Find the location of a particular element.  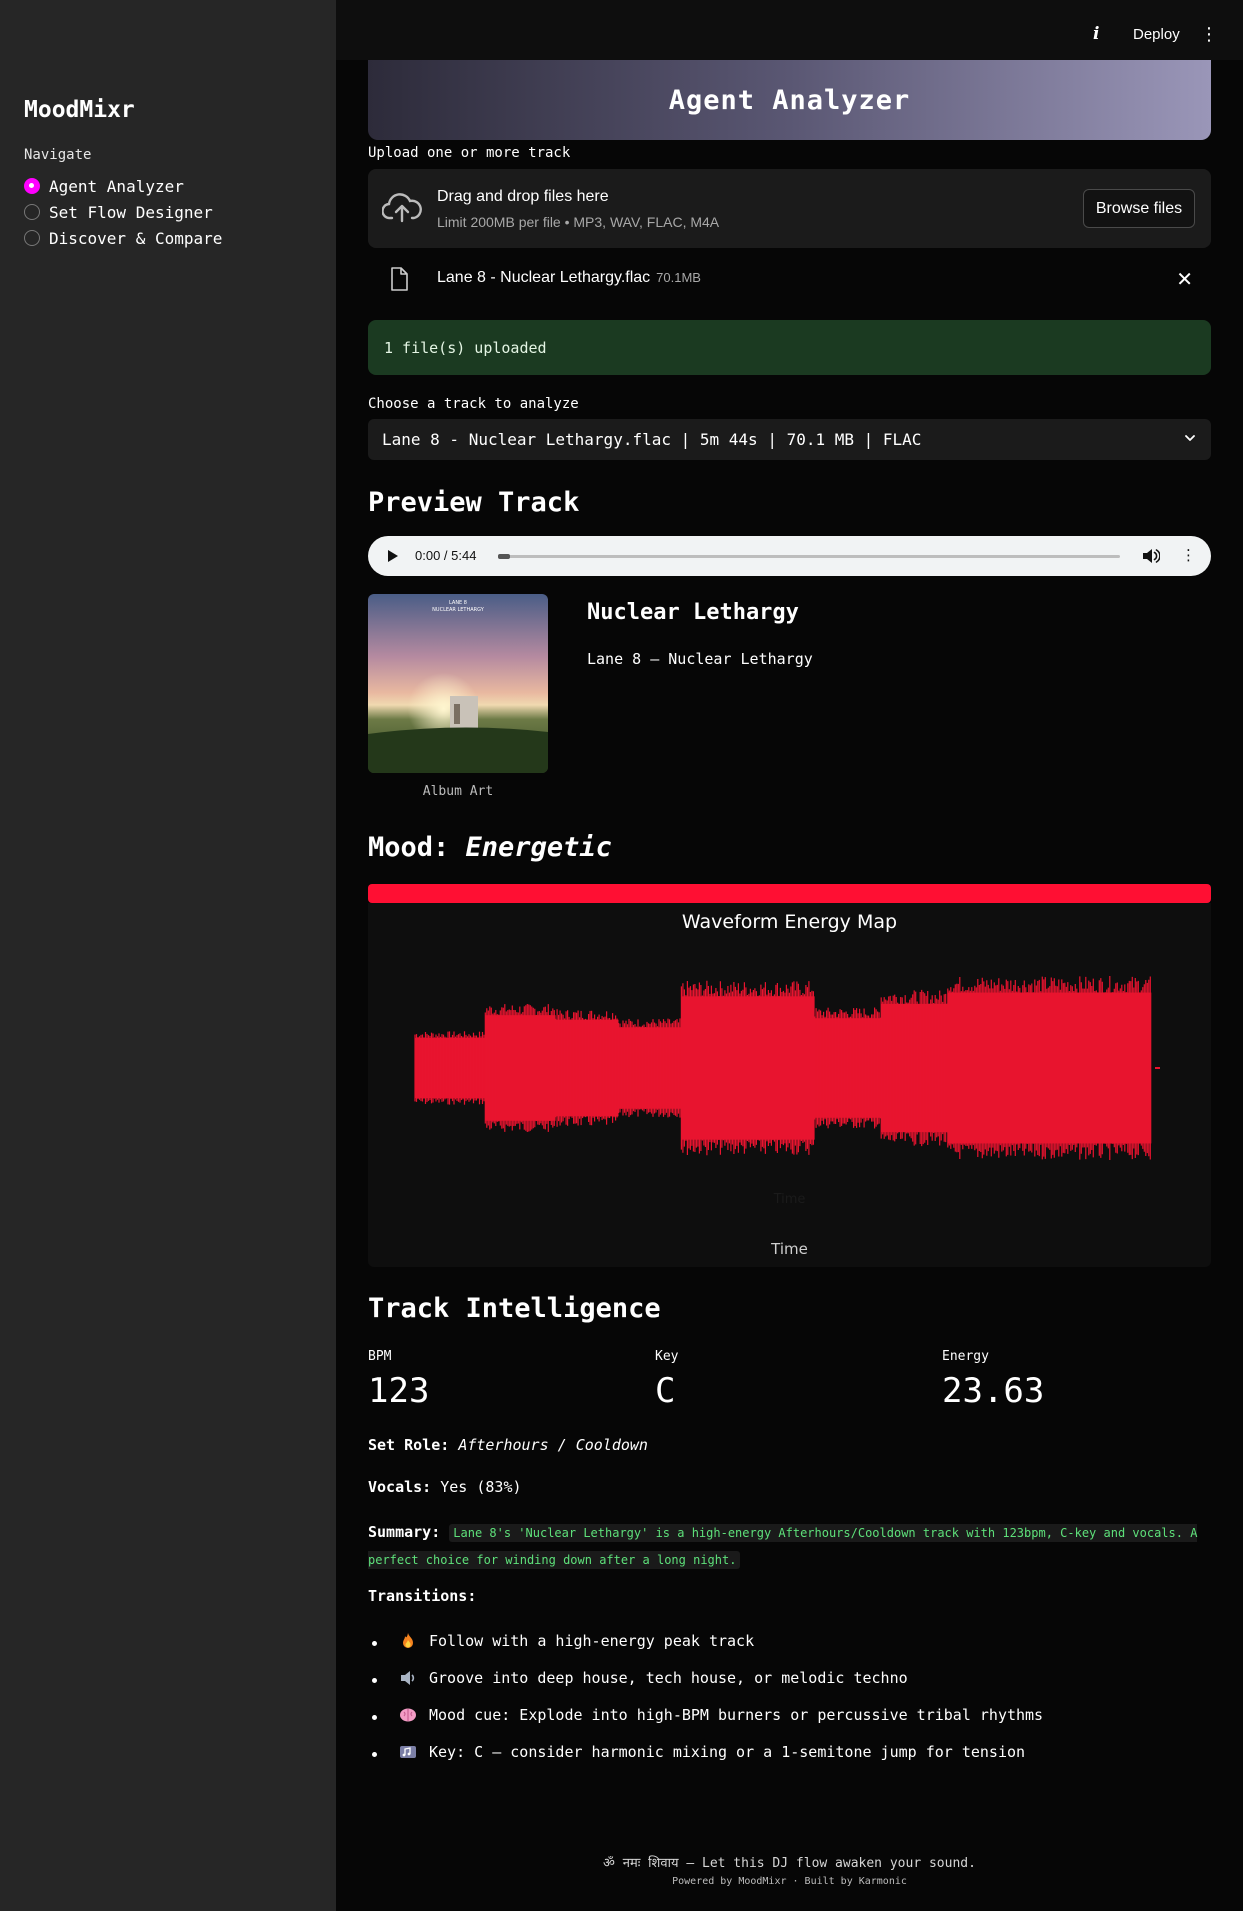

album-art-image is located at coordinates (458, 683).